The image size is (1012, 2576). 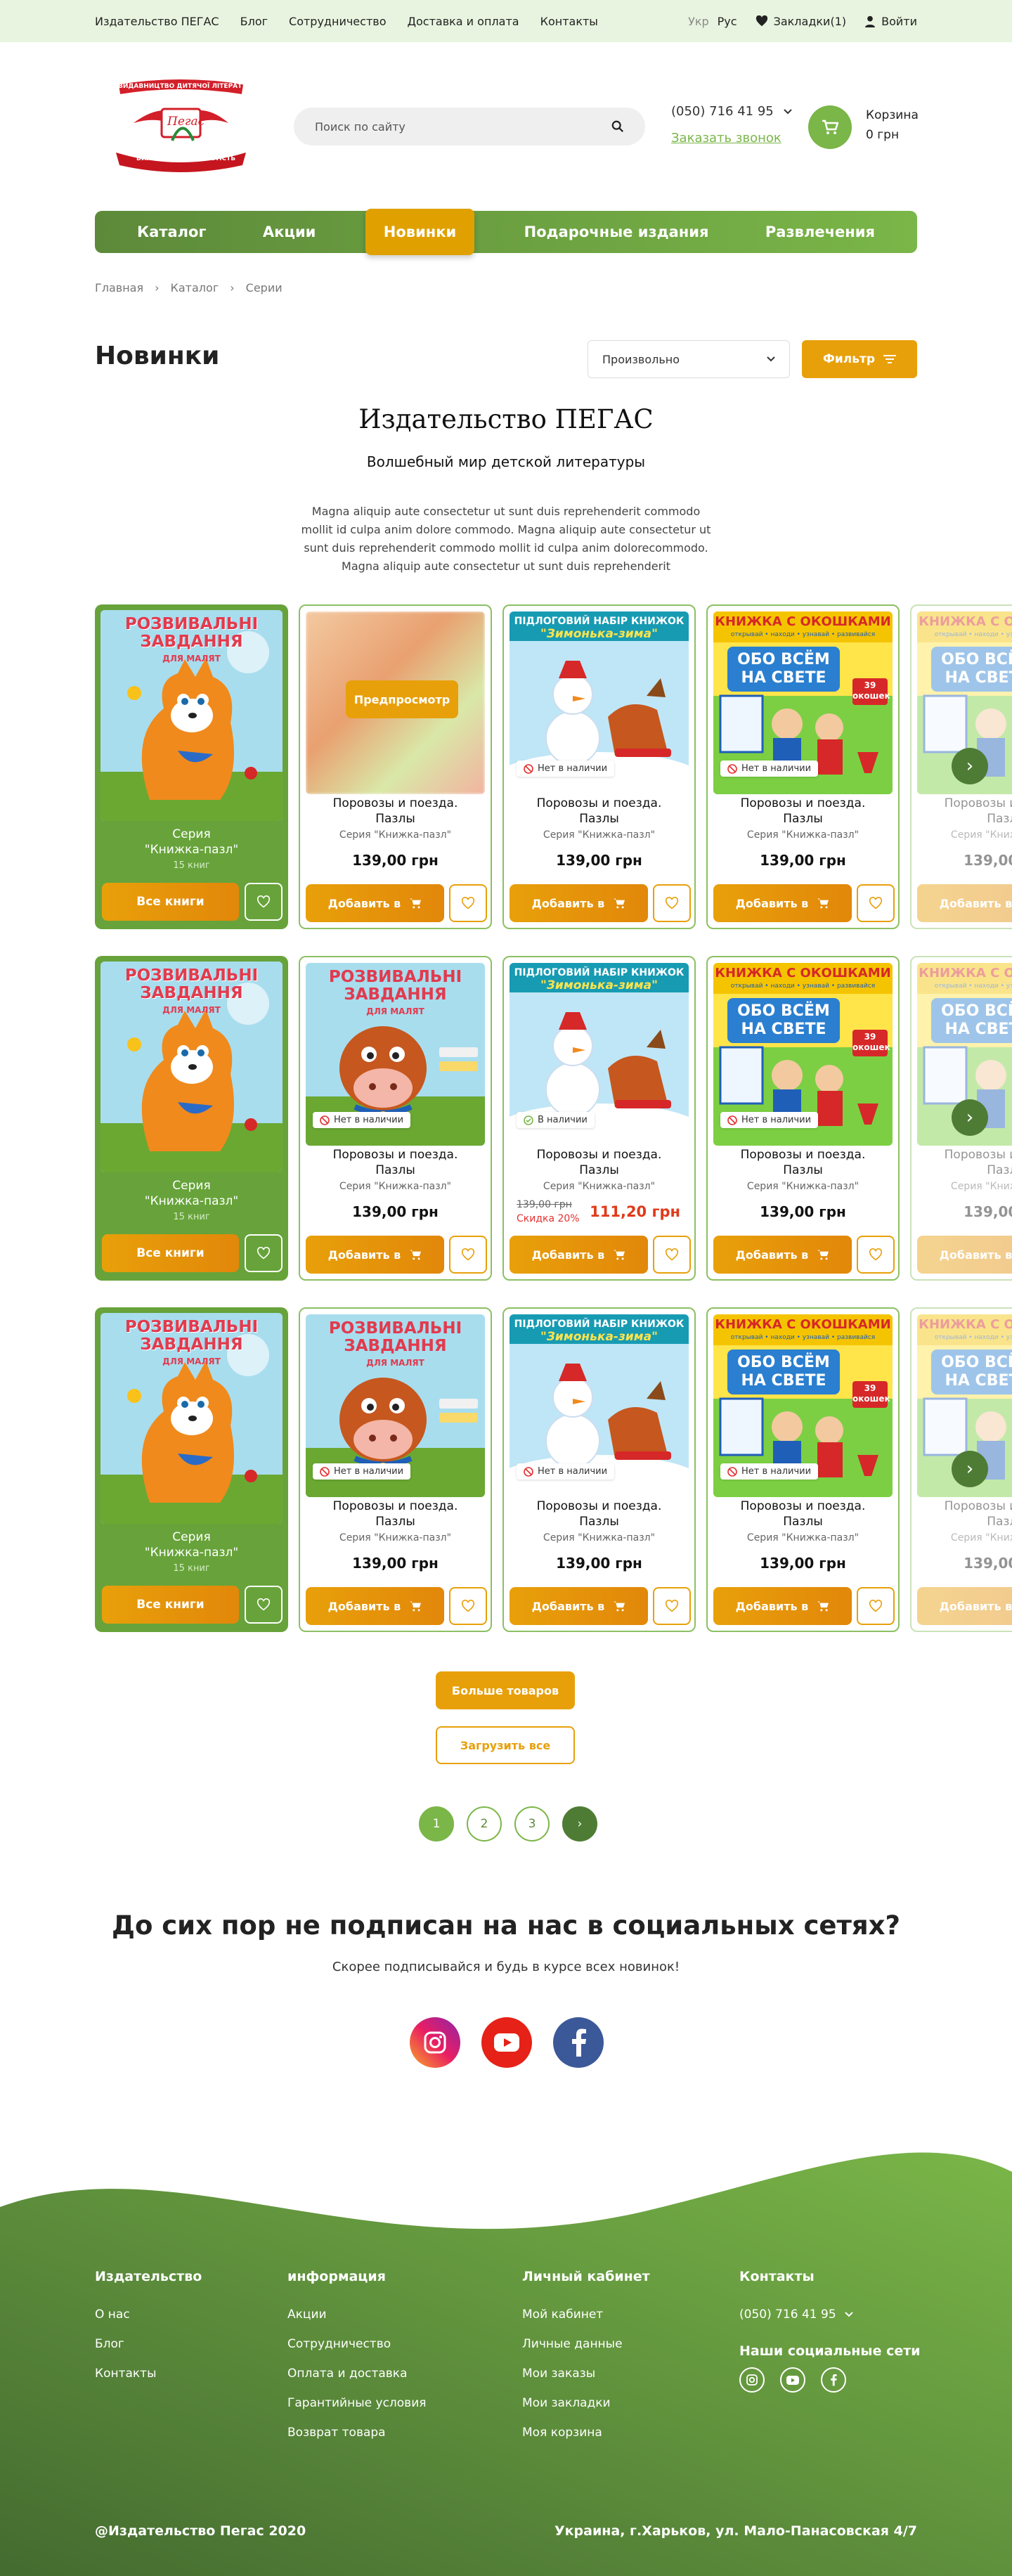 I want to click on breadcrumb-series: Серии, so click(x=264, y=288).